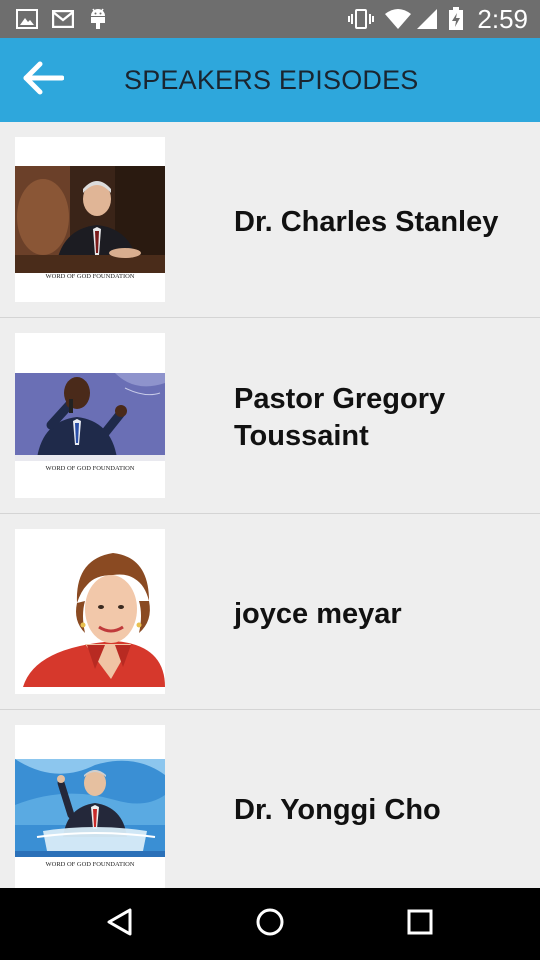  What do you see at coordinates (98, 19) in the screenshot?
I see `android-icon` at bounding box center [98, 19].